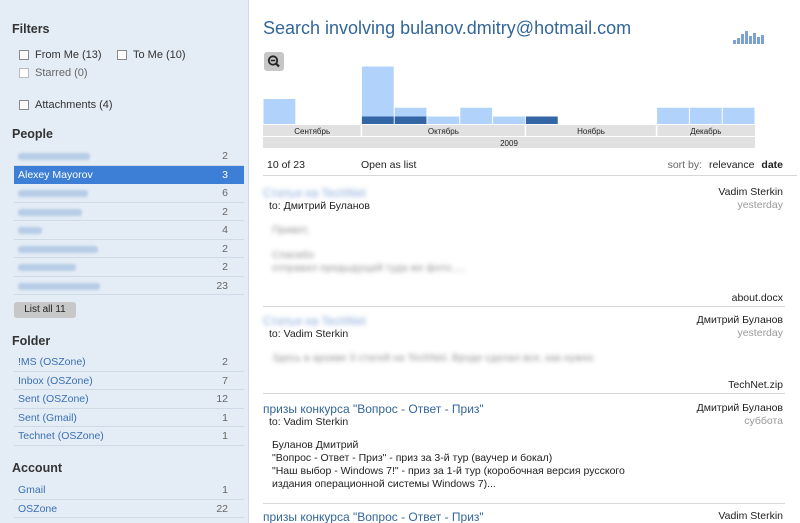 Image resolution: width=800 pixels, height=523 pixels. Describe the element at coordinates (509, 143) in the screenshot. I see `year-label: 2009` at that location.